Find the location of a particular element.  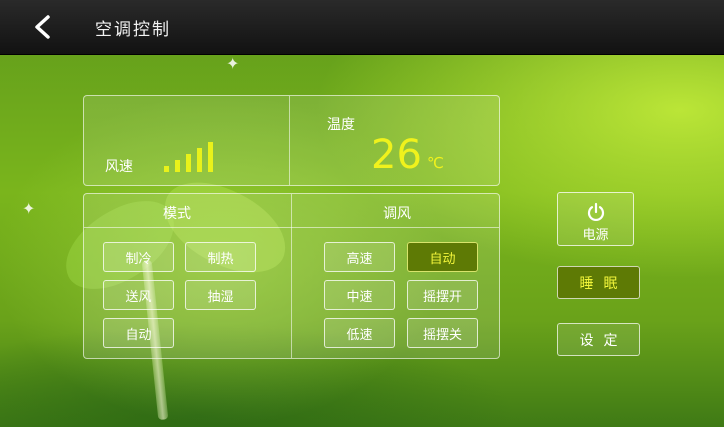

wind-speed-label: 风速 is located at coordinates (119, 167).